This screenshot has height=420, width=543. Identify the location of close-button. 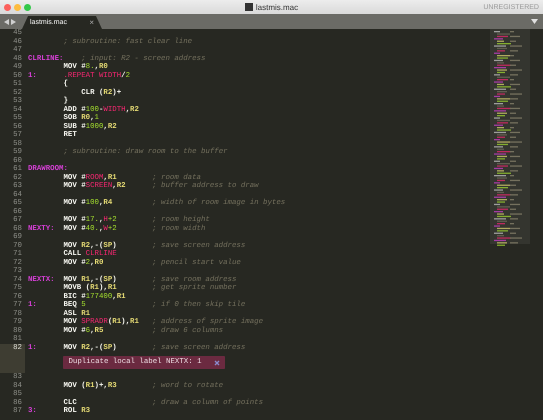
(7, 7).